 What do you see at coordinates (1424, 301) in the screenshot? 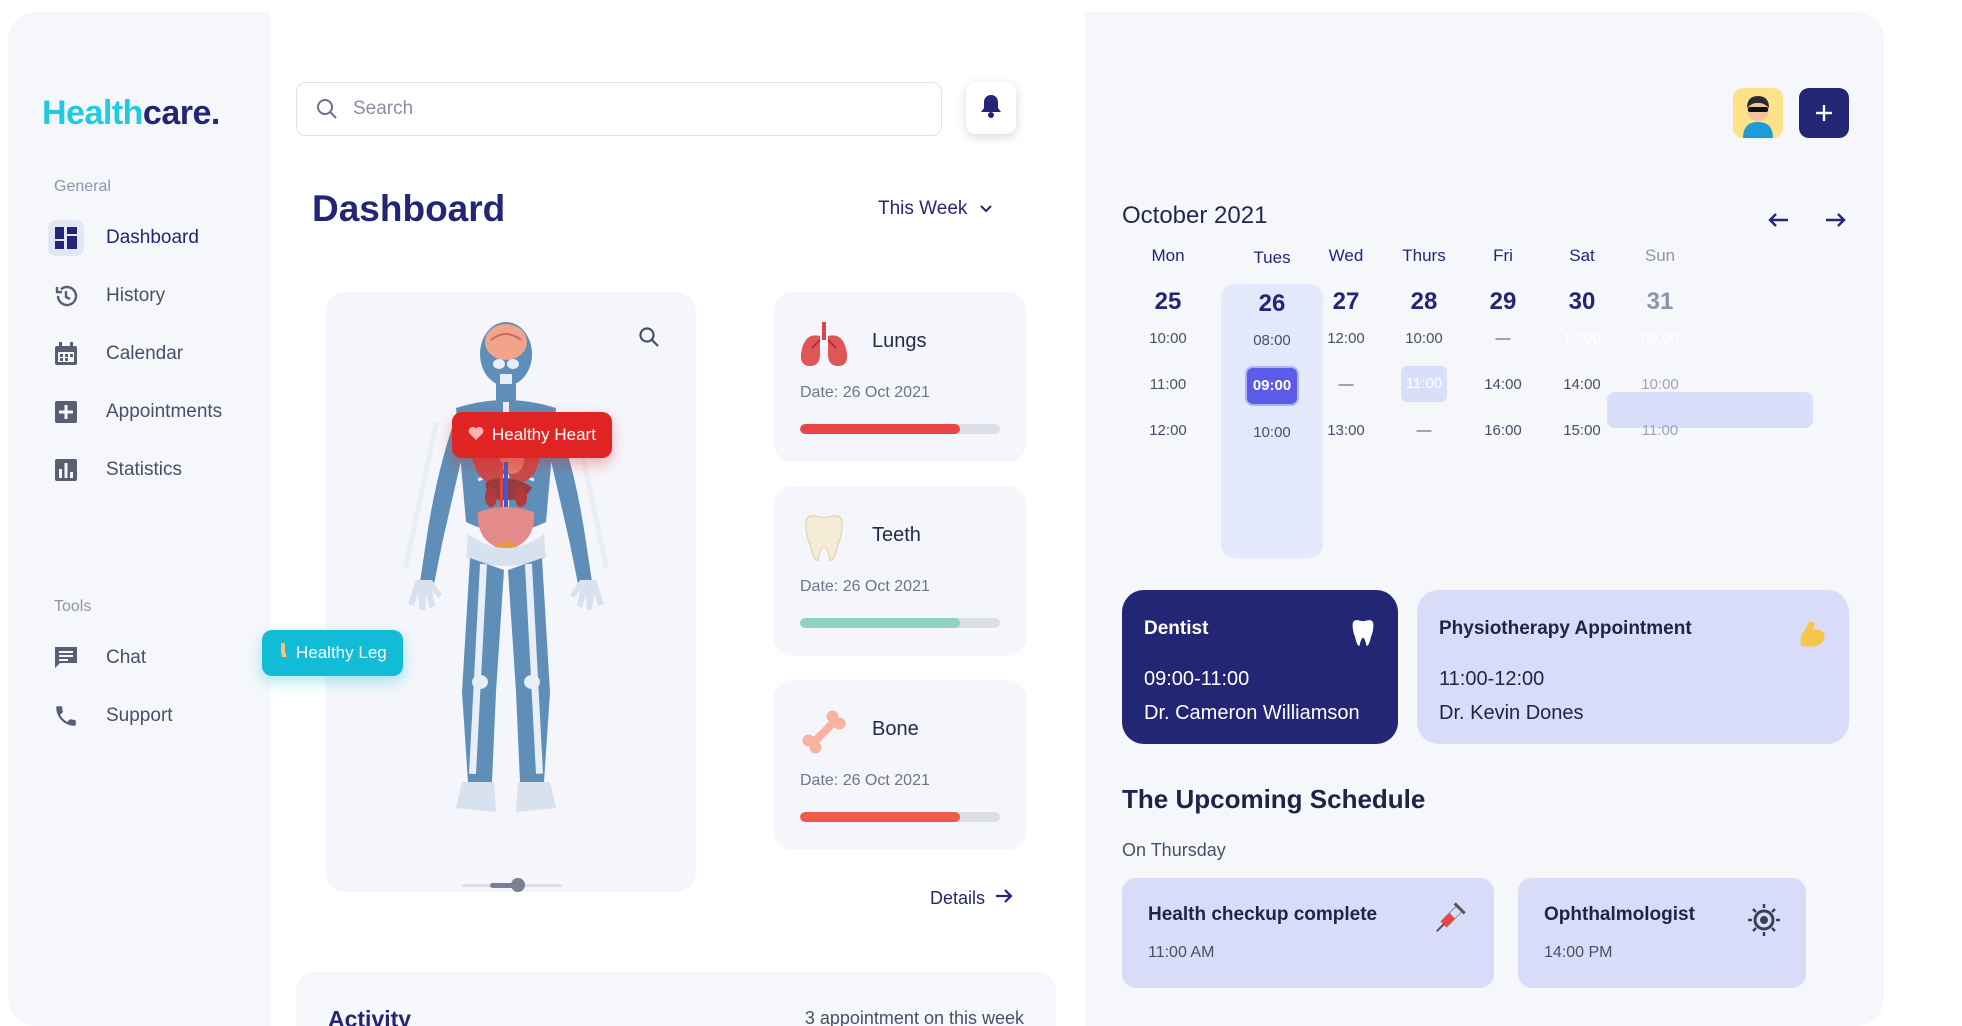
I see `day-date: 28` at bounding box center [1424, 301].